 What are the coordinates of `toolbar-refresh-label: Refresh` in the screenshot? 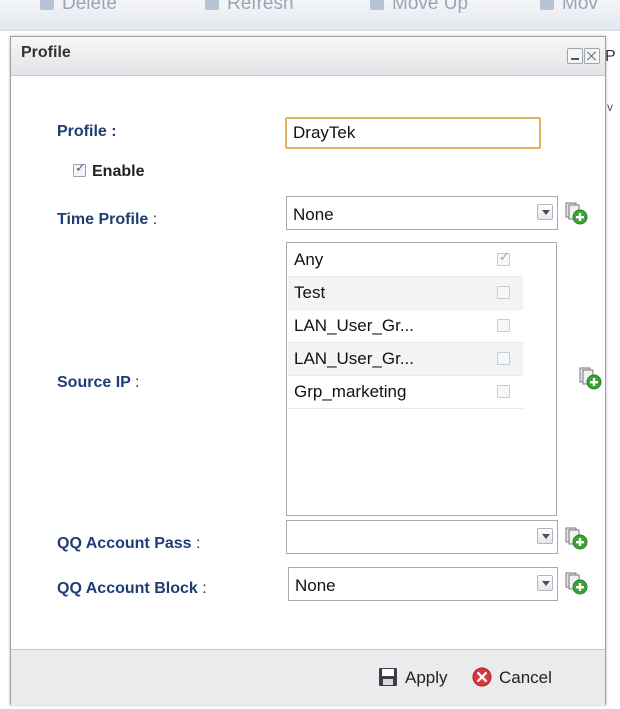 It's located at (260, 7).